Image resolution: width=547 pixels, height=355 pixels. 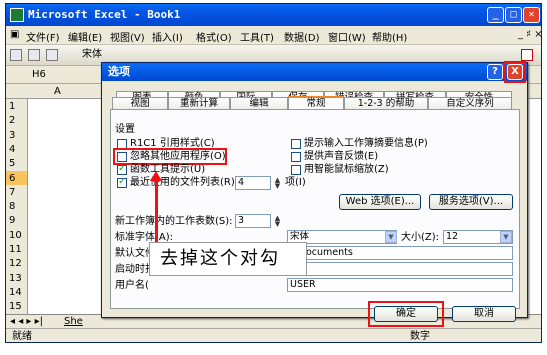 I want to click on minimize-icon: _, so click(x=495, y=15).